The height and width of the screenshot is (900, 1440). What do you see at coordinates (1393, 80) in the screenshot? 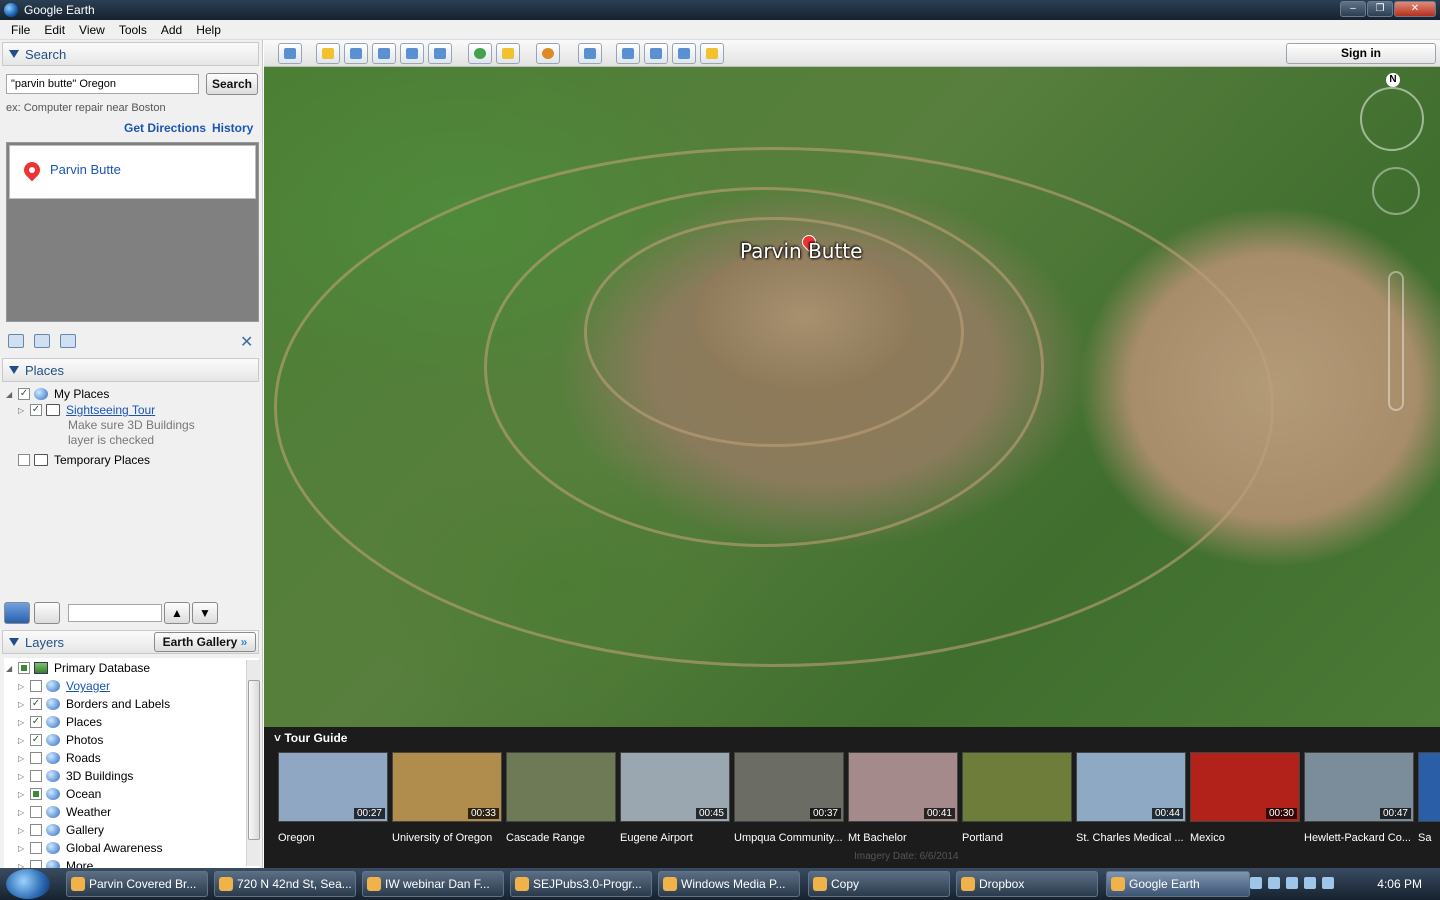
I see `compass-north-icon: N` at bounding box center [1393, 80].